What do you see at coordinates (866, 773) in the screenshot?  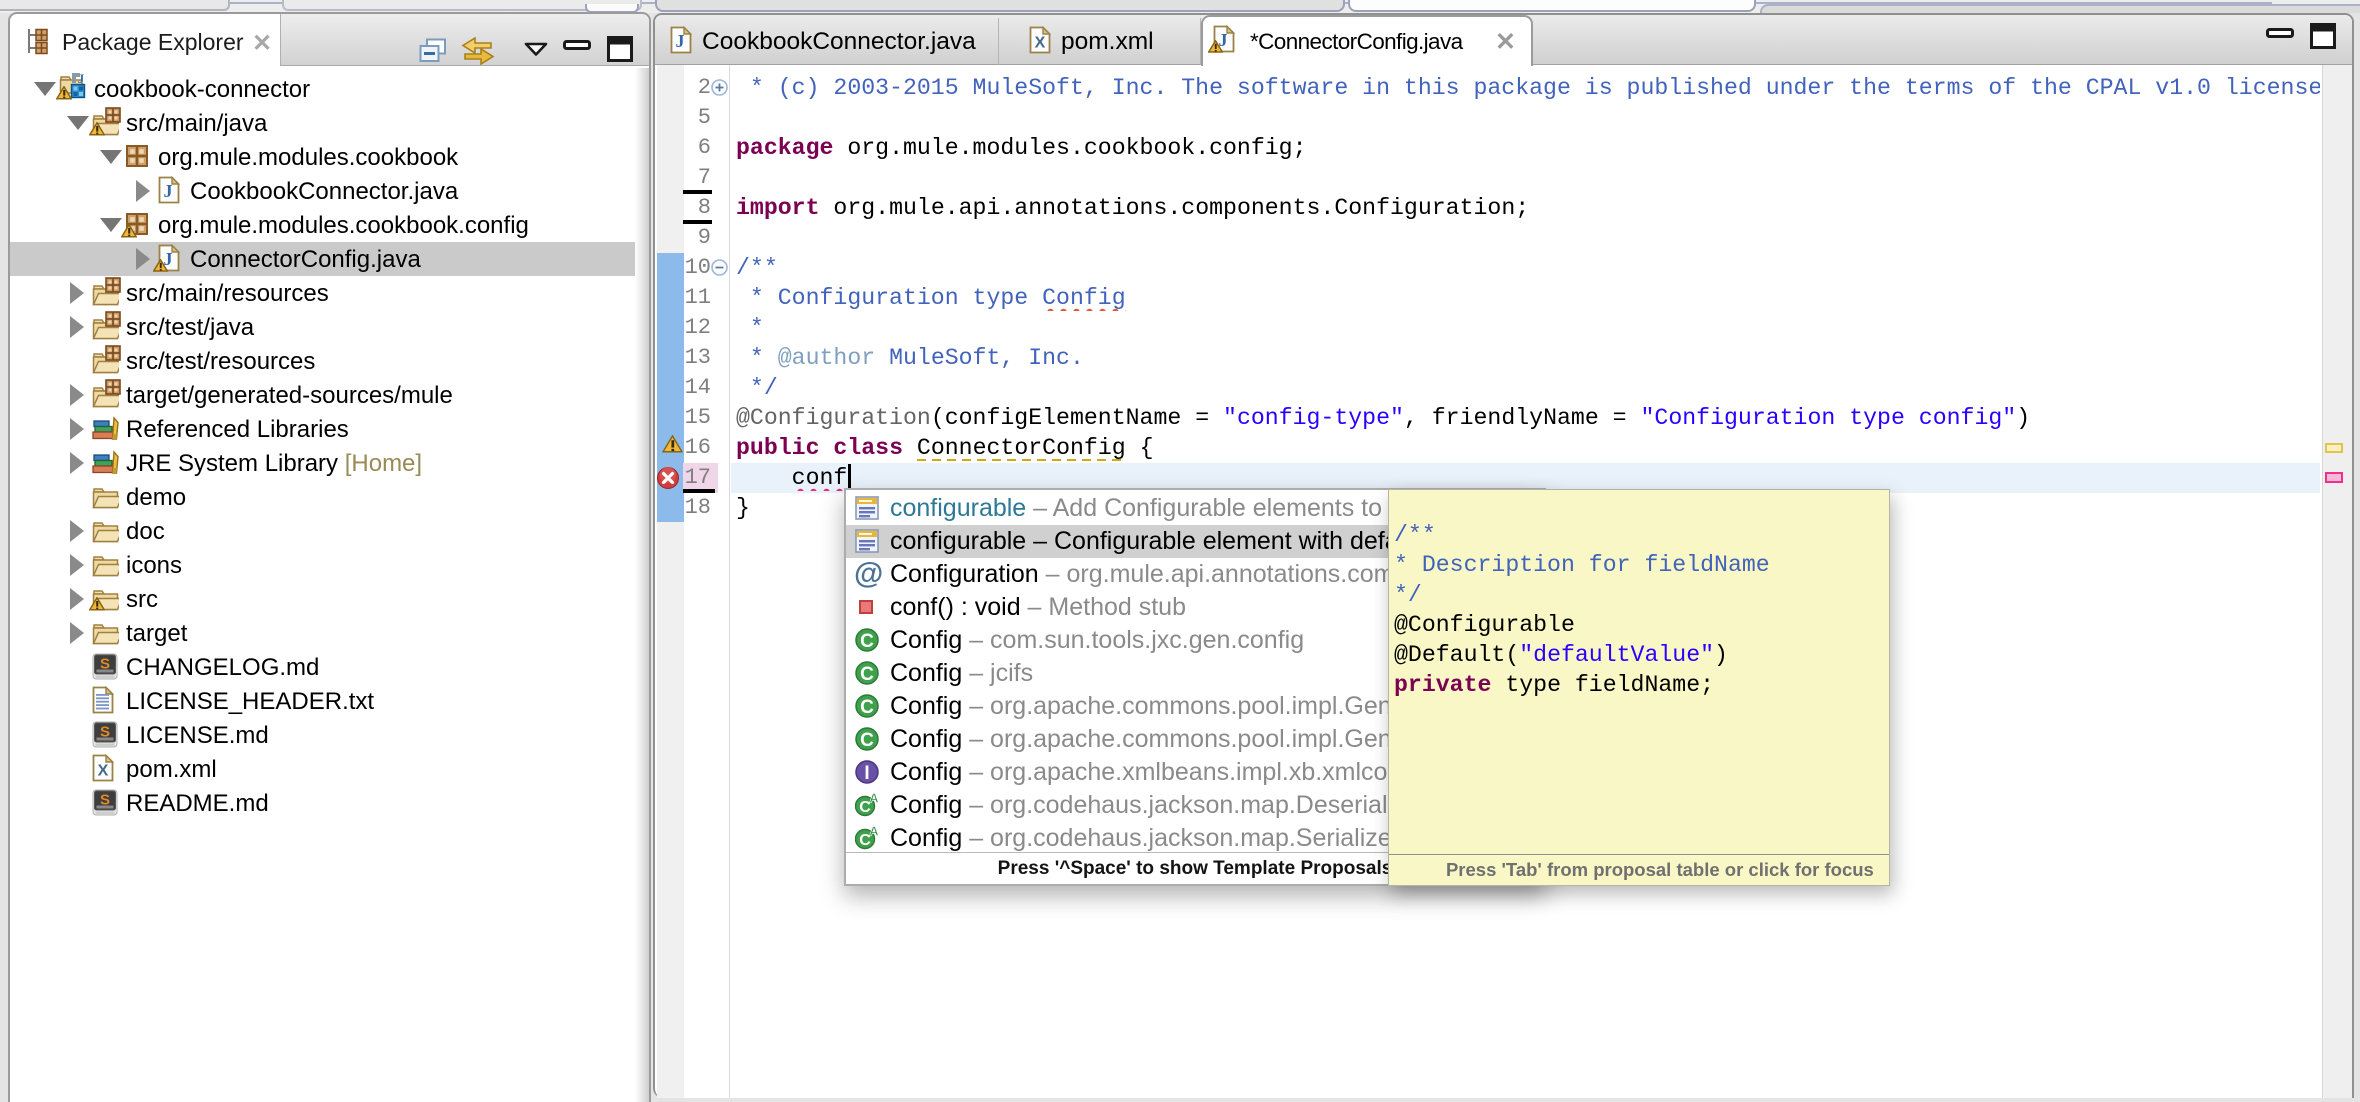 I see `svg-text: I` at bounding box center [866, 773].